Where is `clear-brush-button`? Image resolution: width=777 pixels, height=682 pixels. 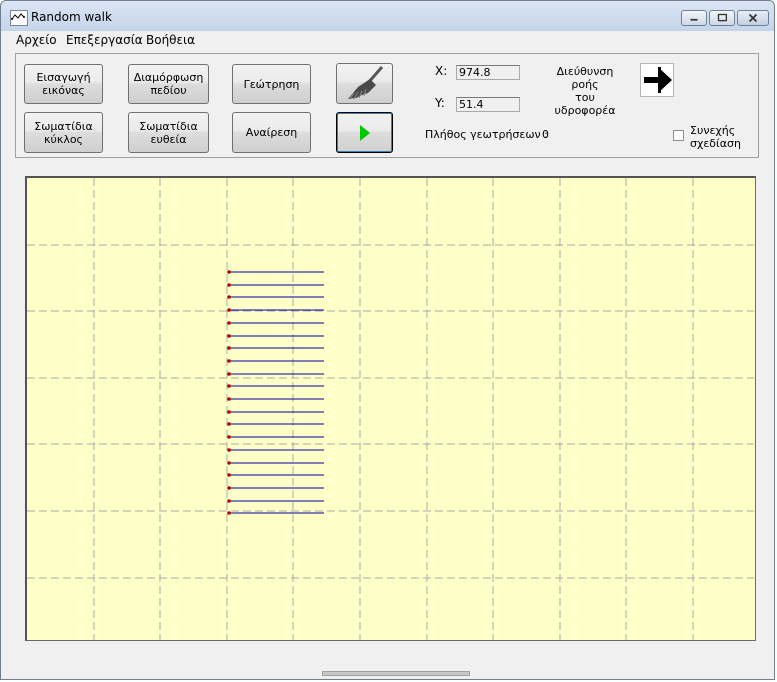
clear-brush-button is located at coordinates (364, 83).